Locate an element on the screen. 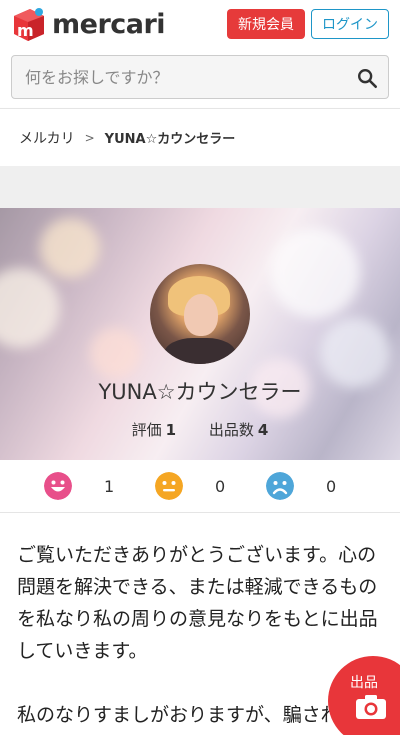 This screenshot has width=400, height=735. mercari-logo: m mercari is located at coordinates (88, 24).